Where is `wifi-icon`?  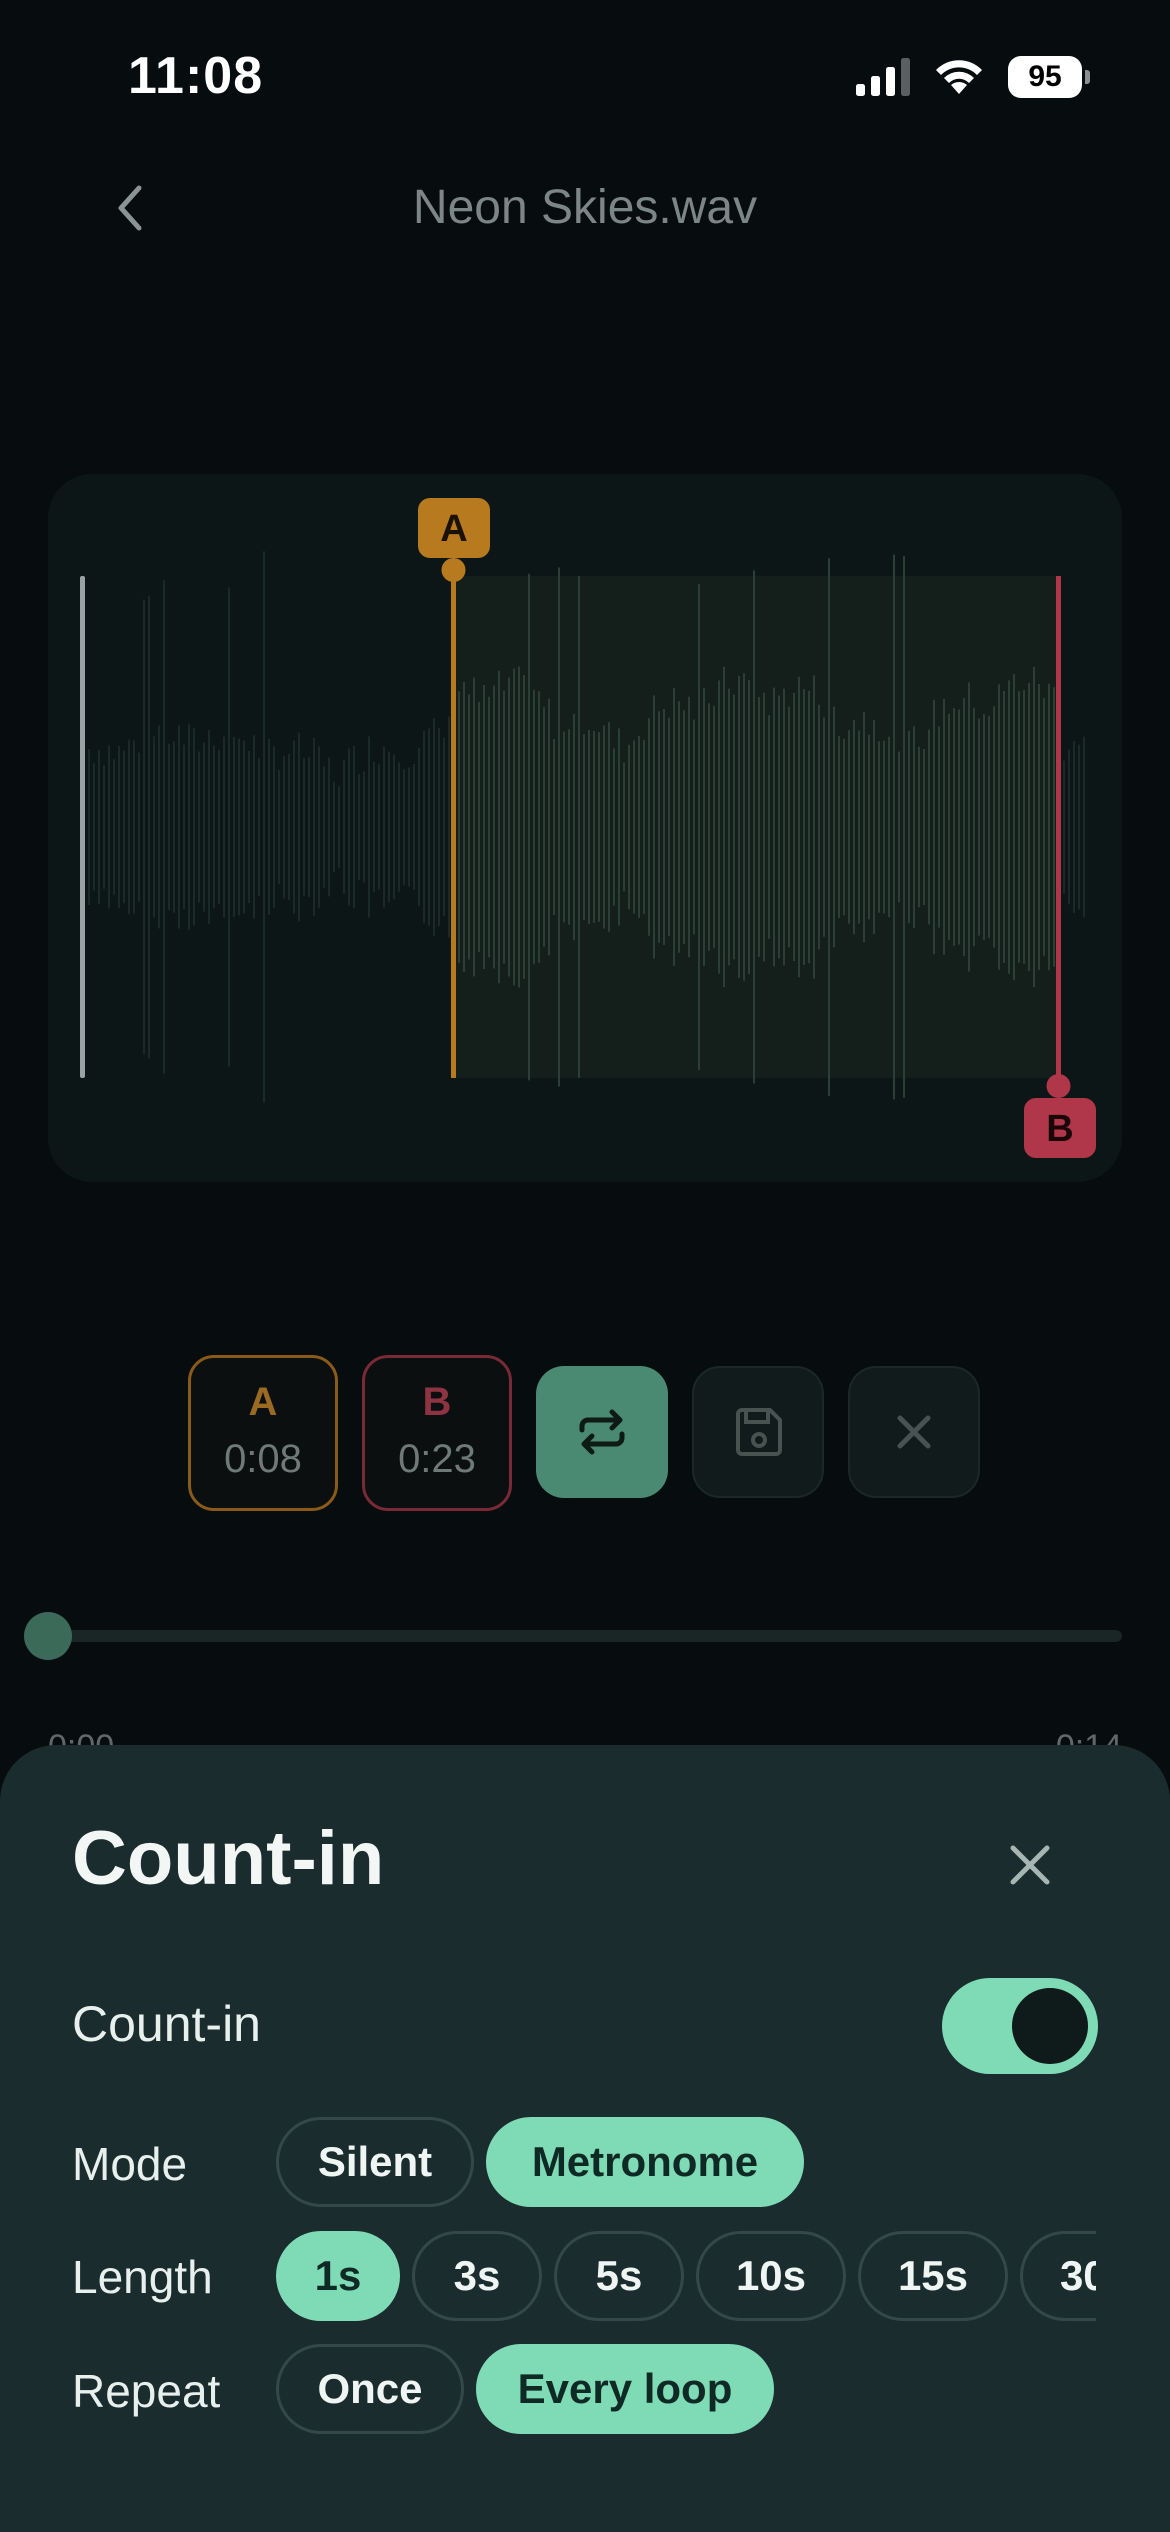
wifi-icon is located at coordinates (959, 77).